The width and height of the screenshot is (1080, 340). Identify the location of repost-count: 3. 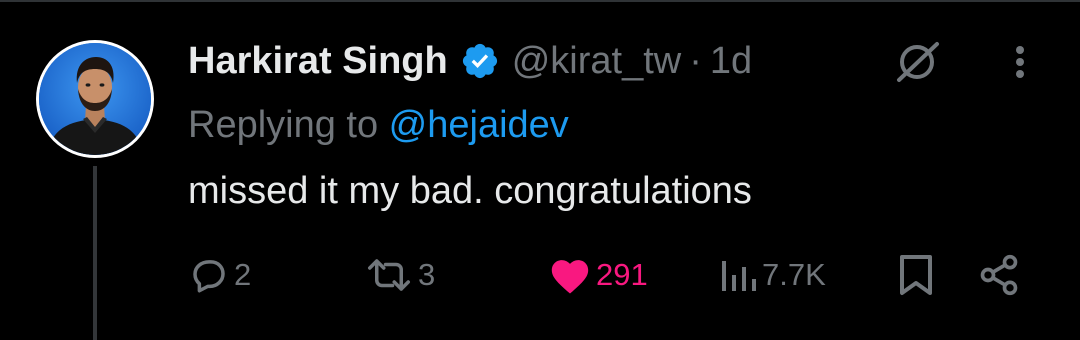
(427, 274).